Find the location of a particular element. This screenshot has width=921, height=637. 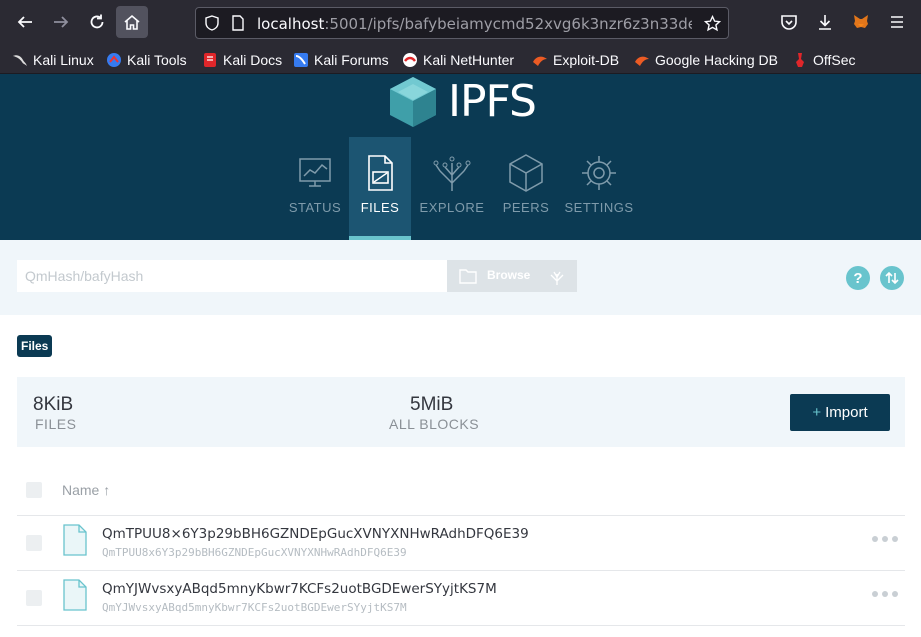

pocket-icon is located at coordinates (789, 22).